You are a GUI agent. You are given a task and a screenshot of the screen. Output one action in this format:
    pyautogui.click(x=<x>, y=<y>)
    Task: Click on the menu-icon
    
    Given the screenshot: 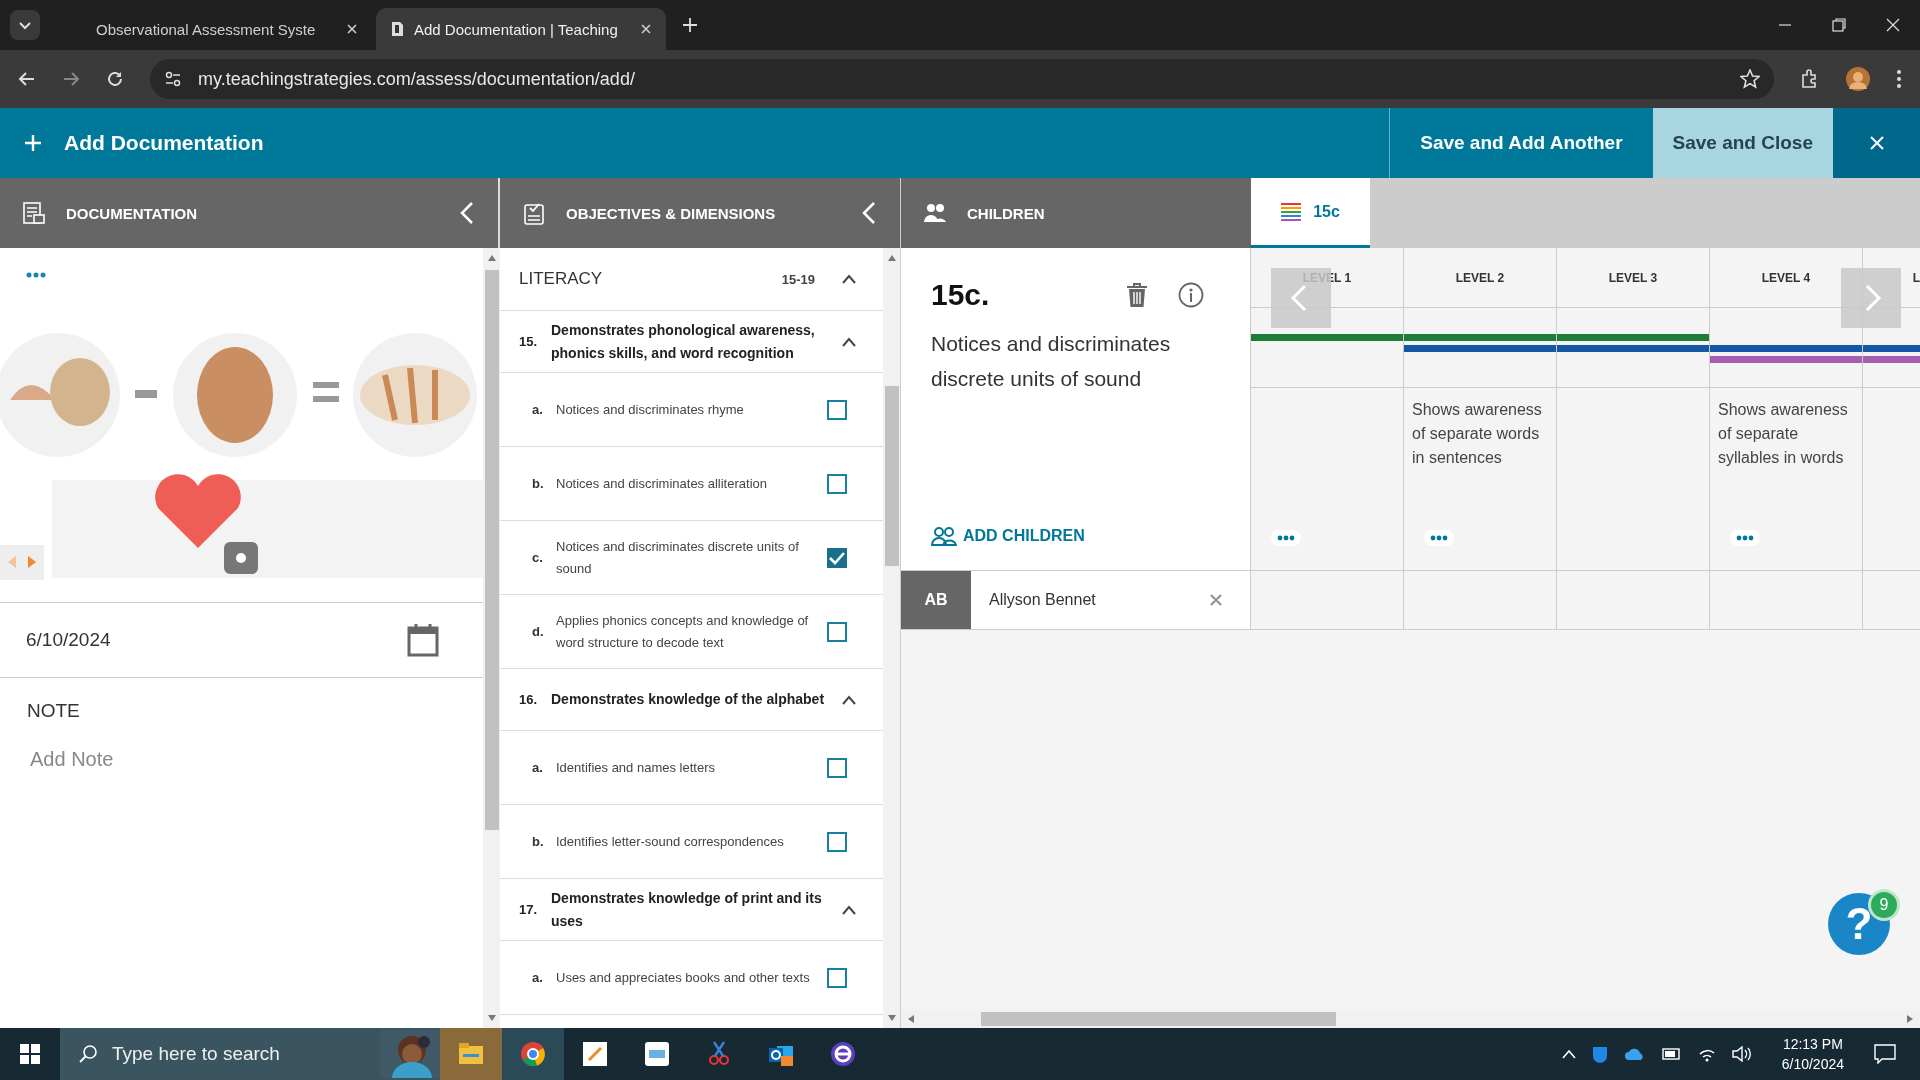 What is the action you would take?
    pyautogui.click(x=1899, y=79)
    